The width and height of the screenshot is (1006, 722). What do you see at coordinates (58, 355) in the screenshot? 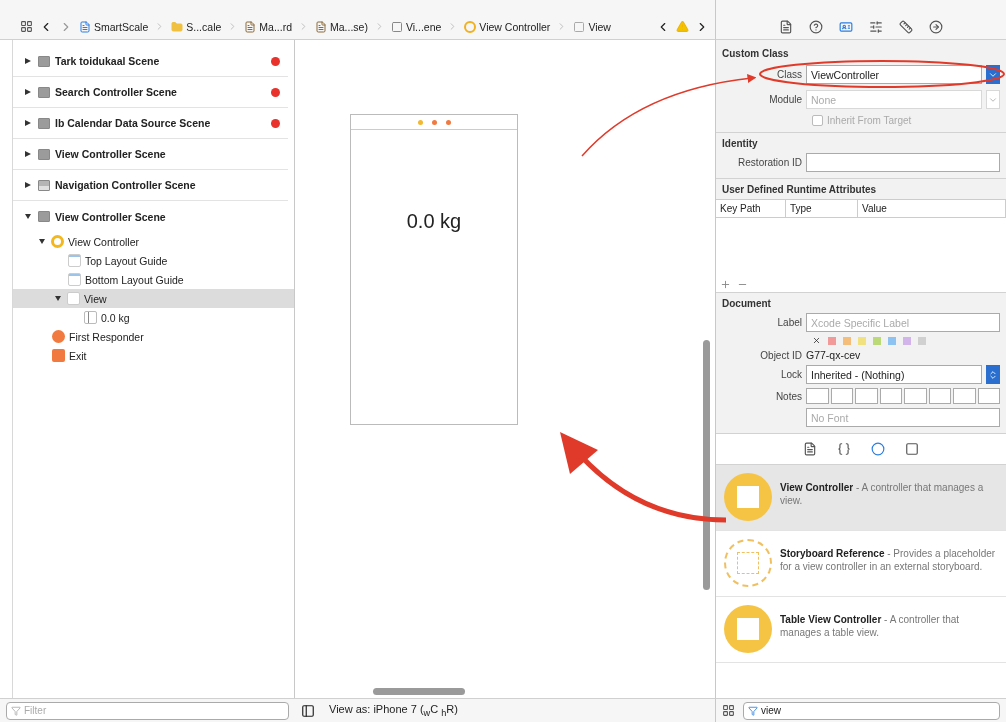
I see `exit-icon` at bounding box center [58, 355].